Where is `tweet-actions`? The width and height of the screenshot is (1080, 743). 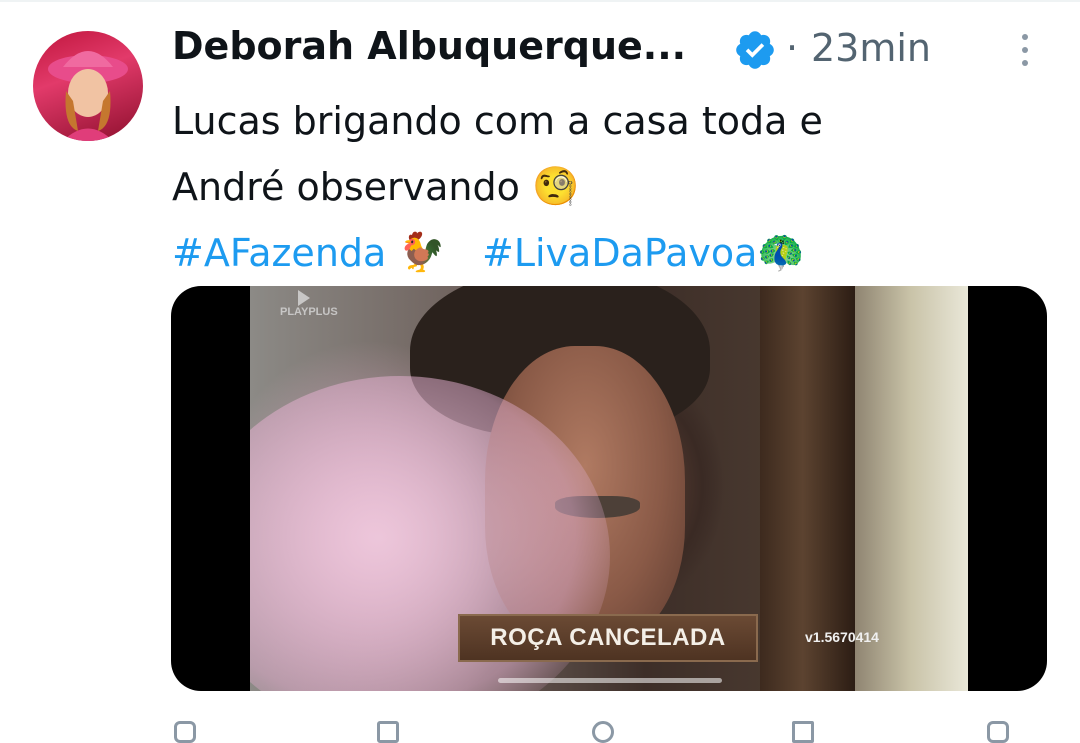
tweet-actions is located at coordinates (602, 729).